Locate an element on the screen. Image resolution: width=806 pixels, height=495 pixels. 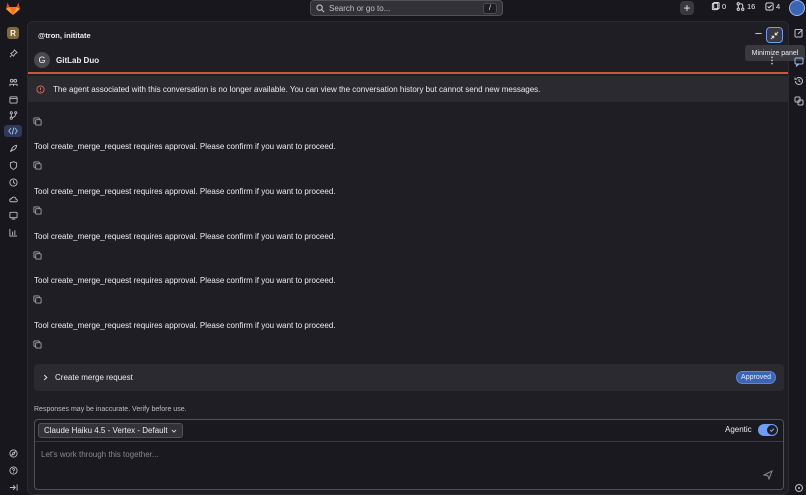
issues-icon is located at coordinates (715, 6).